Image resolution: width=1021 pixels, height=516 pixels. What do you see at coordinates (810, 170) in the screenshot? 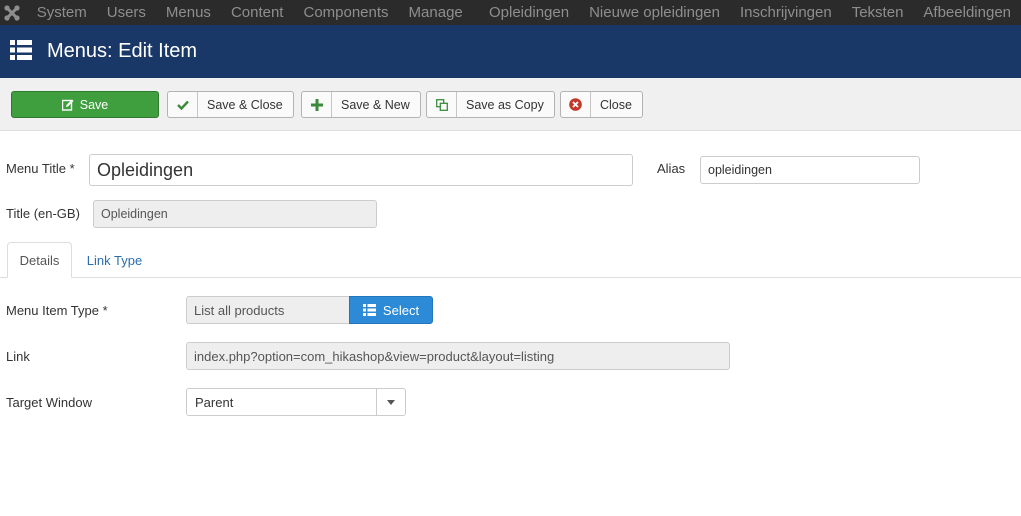
I see `alias-input: opleidingen` at bounding box center [810, 170].